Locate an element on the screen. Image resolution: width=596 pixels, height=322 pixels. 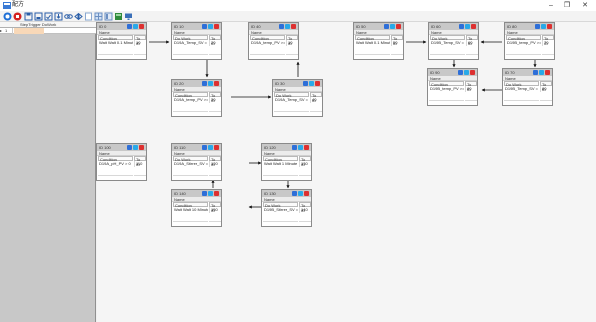
node-to-id-value: 20 is located at coordinates (215, 43).